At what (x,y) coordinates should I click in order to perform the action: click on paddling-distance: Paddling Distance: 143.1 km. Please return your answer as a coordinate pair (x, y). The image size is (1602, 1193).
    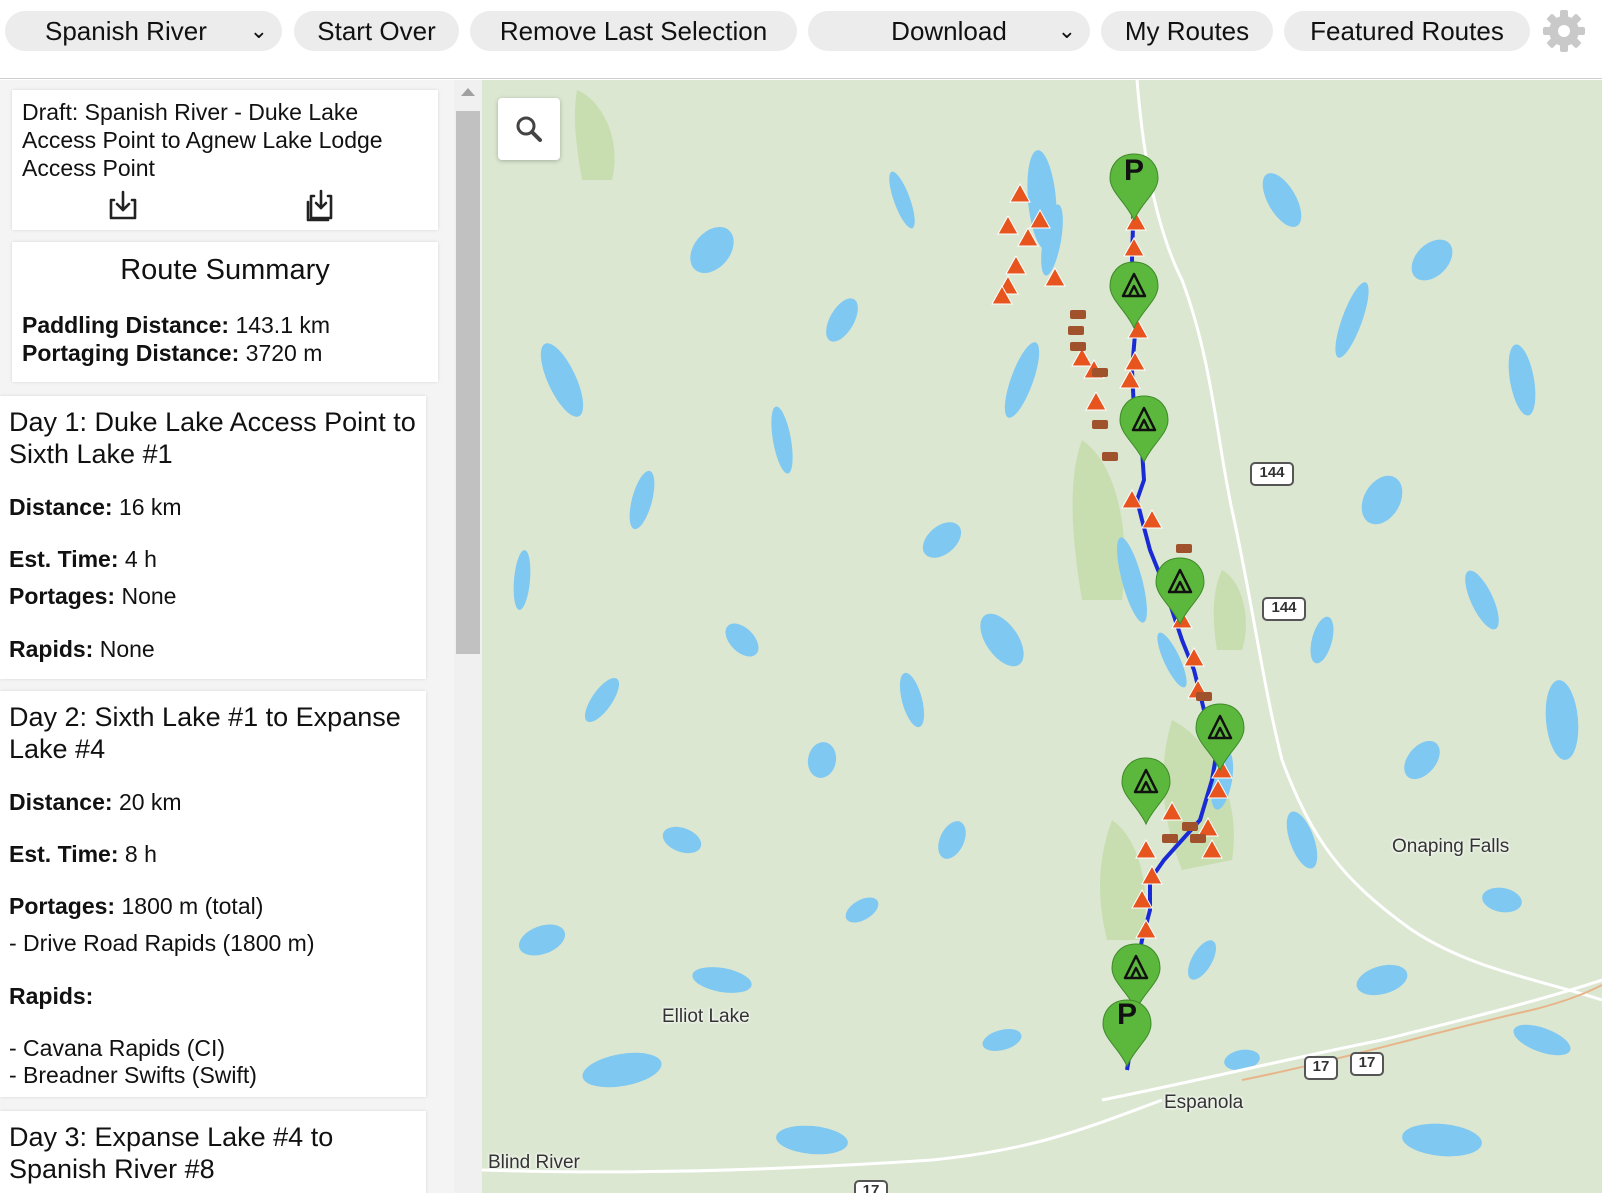
    Looking at the image, I should click on (176, 325).